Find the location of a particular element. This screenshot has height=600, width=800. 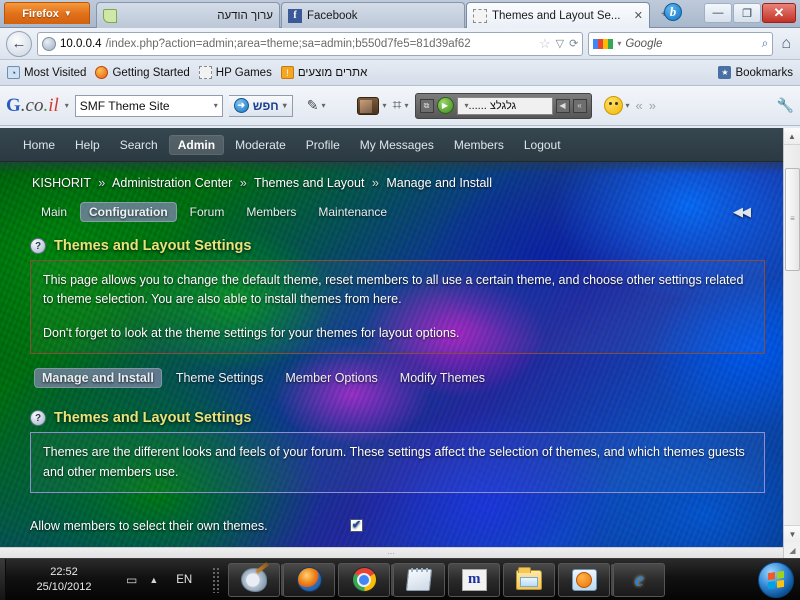

media-player-taskbar-button is located at coordinates (584, 579).